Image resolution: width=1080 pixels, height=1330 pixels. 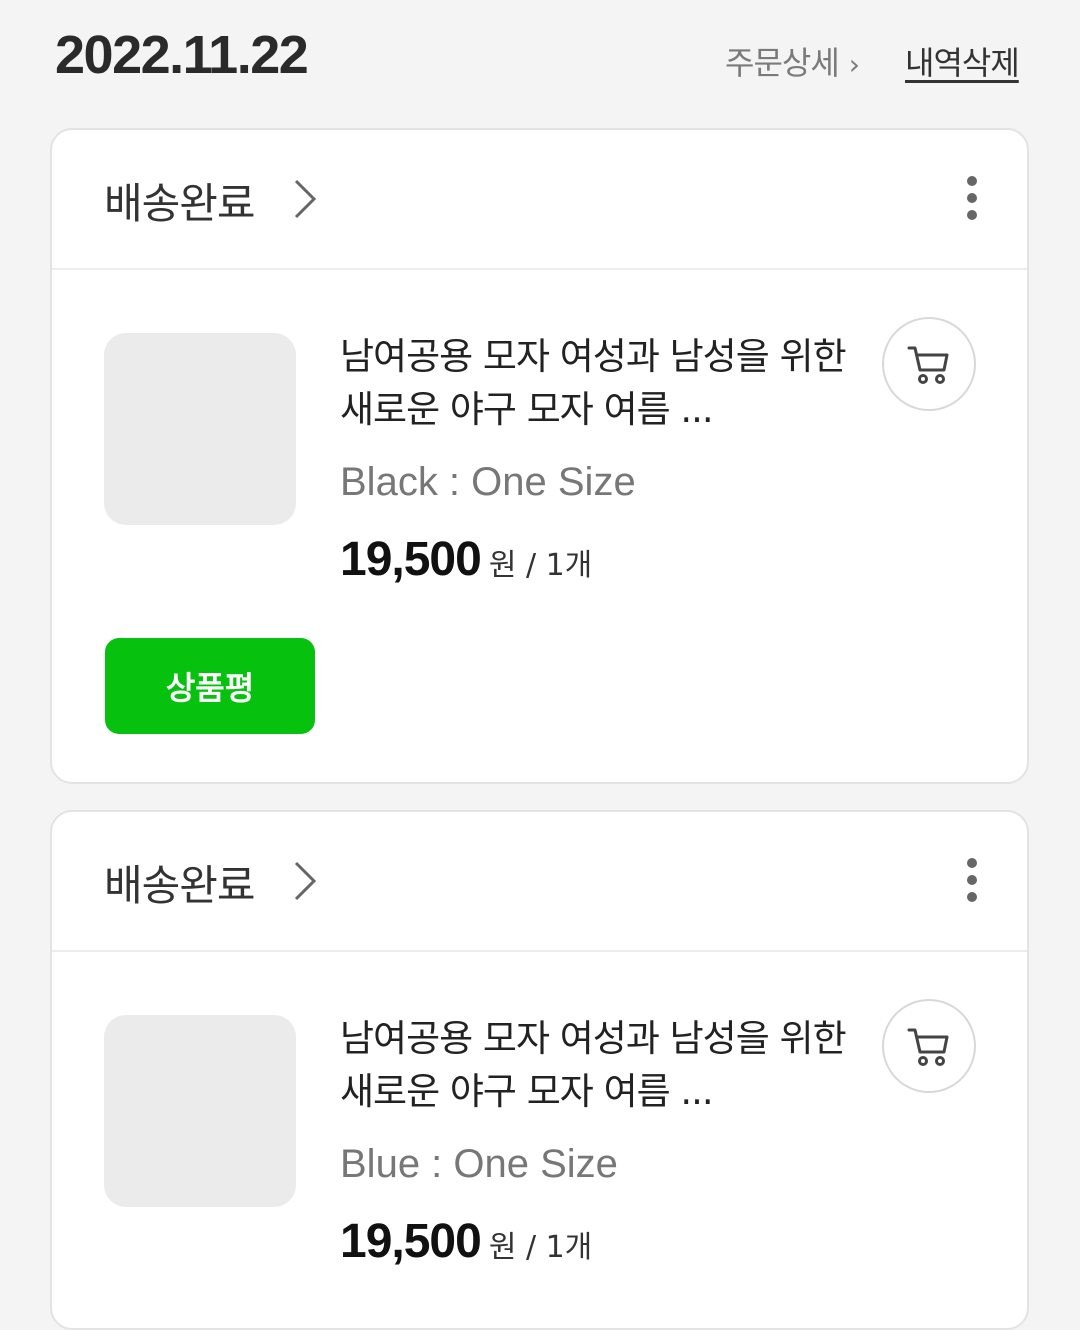 I want to click on order-detail-link: 주문상세 ›, so click(x=792, y=61).